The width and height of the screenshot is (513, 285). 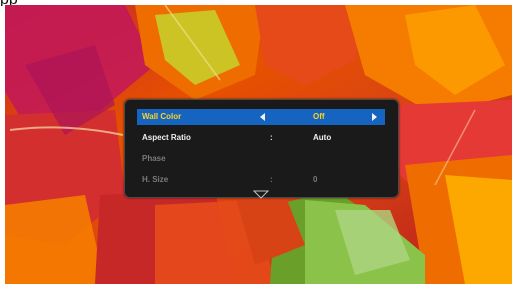 What do you see at coordinates (155, 179) in the screenshot?
I see `h-size-label: H. Size` at bounding box center [155, 179].